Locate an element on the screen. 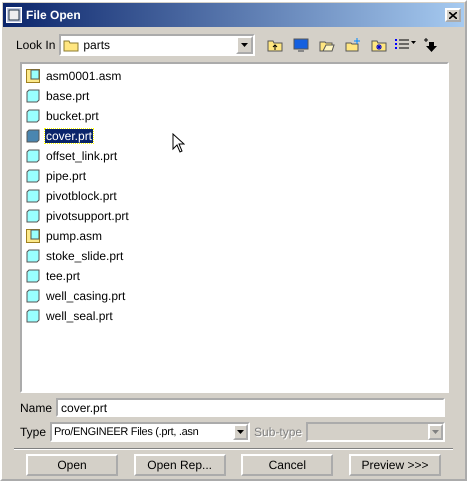 Image resolution: width=467 pixels, height=481 pixels. folder-star-icon is located at coordinates (379, 45).